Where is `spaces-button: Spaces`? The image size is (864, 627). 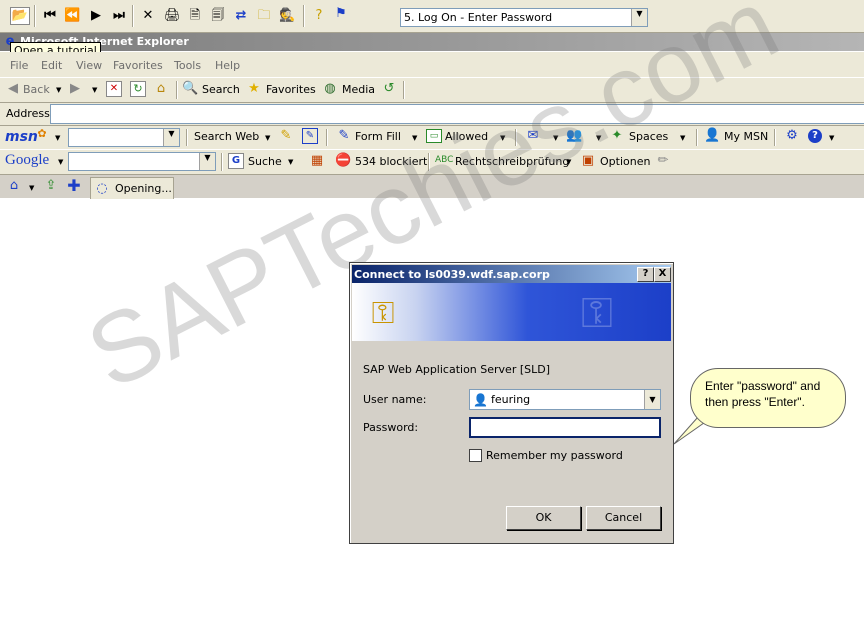
spaces-button: Spaces is located at coordinates (648, 136).